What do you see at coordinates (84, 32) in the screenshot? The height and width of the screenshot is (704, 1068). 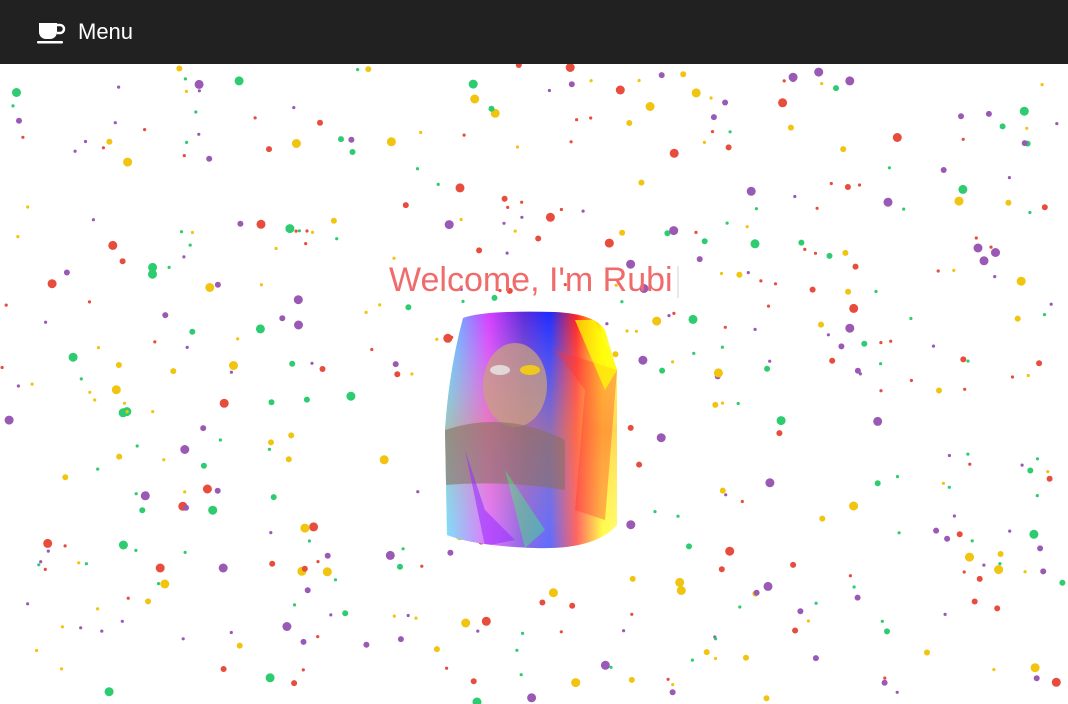 I see `menu-button: Menu` at bounding box center [84, 32].